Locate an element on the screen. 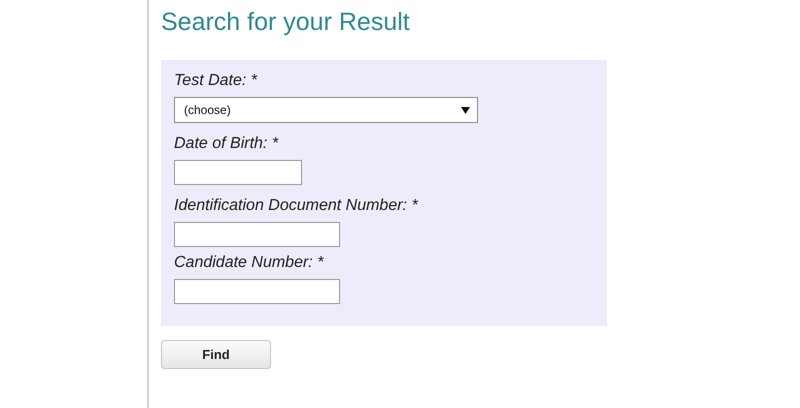 The width and height of the screenshot is (800, 408). field-label: Date of Birth: * is located at coordinates (226, 144).